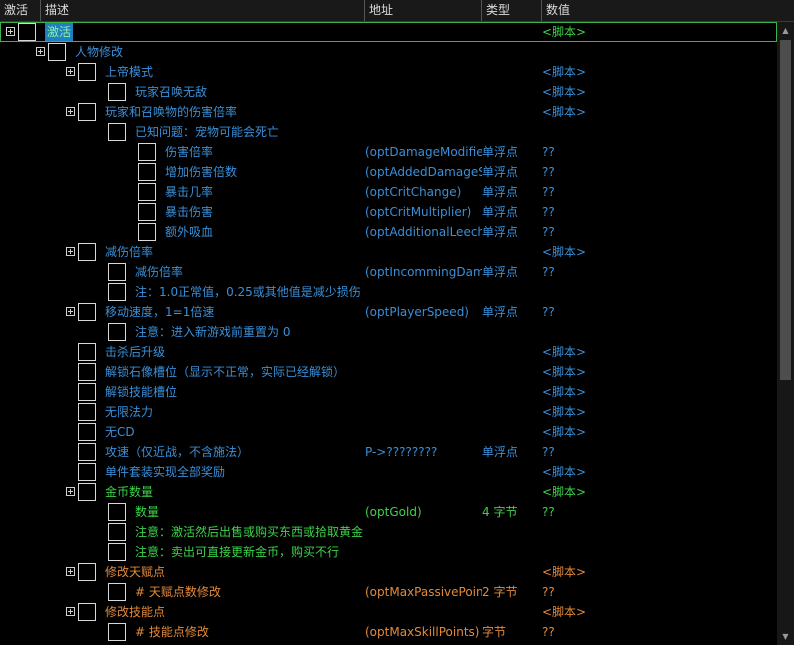 This screenshot has width=794, height=645. Describe the element at coordinates (189, 232) in the screenshot. I see `row-description: 额外吸血` at that location.